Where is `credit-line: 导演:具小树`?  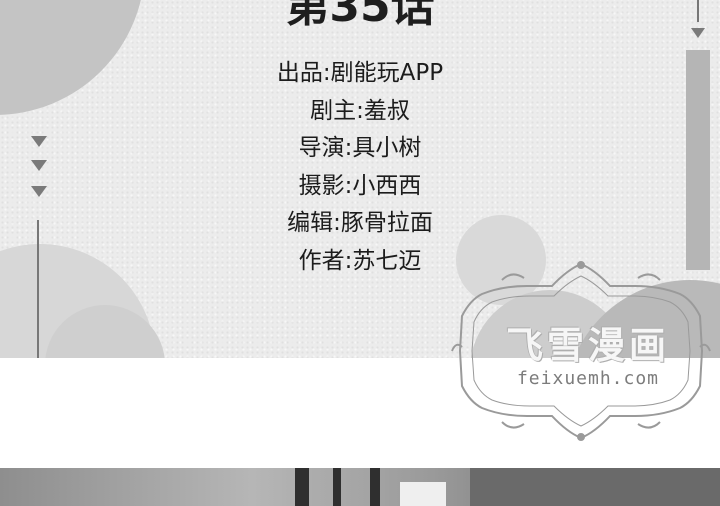
credit-line: 导演:具小树 is located at coordinates (360, 149).